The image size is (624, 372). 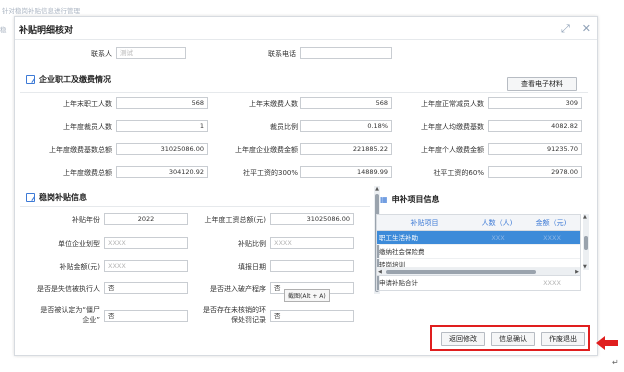 What do you see at coordinates (80, 150) in the screenshot?
I see `field-label: 上年度缴费基数总额` at bounding box center [80, 150].